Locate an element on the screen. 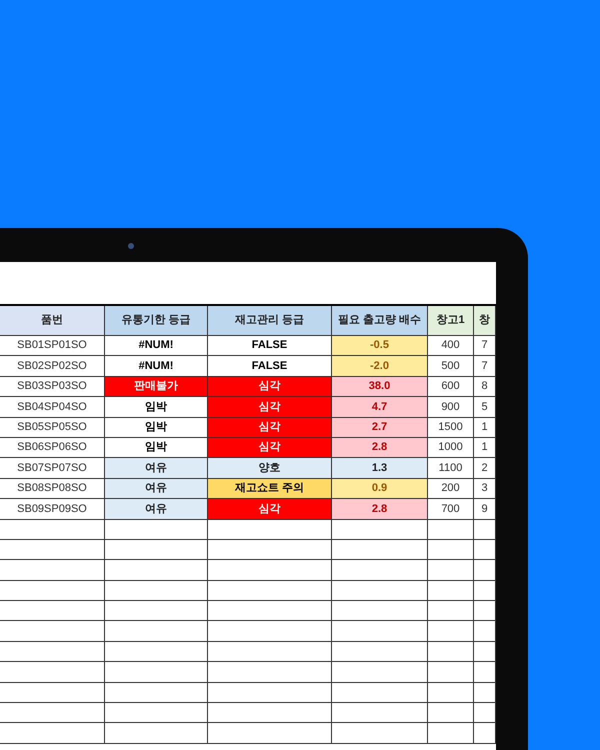 The height and width of the screenshot is (750, 600). table-cell: 2 is located at coordinates (485, 468).